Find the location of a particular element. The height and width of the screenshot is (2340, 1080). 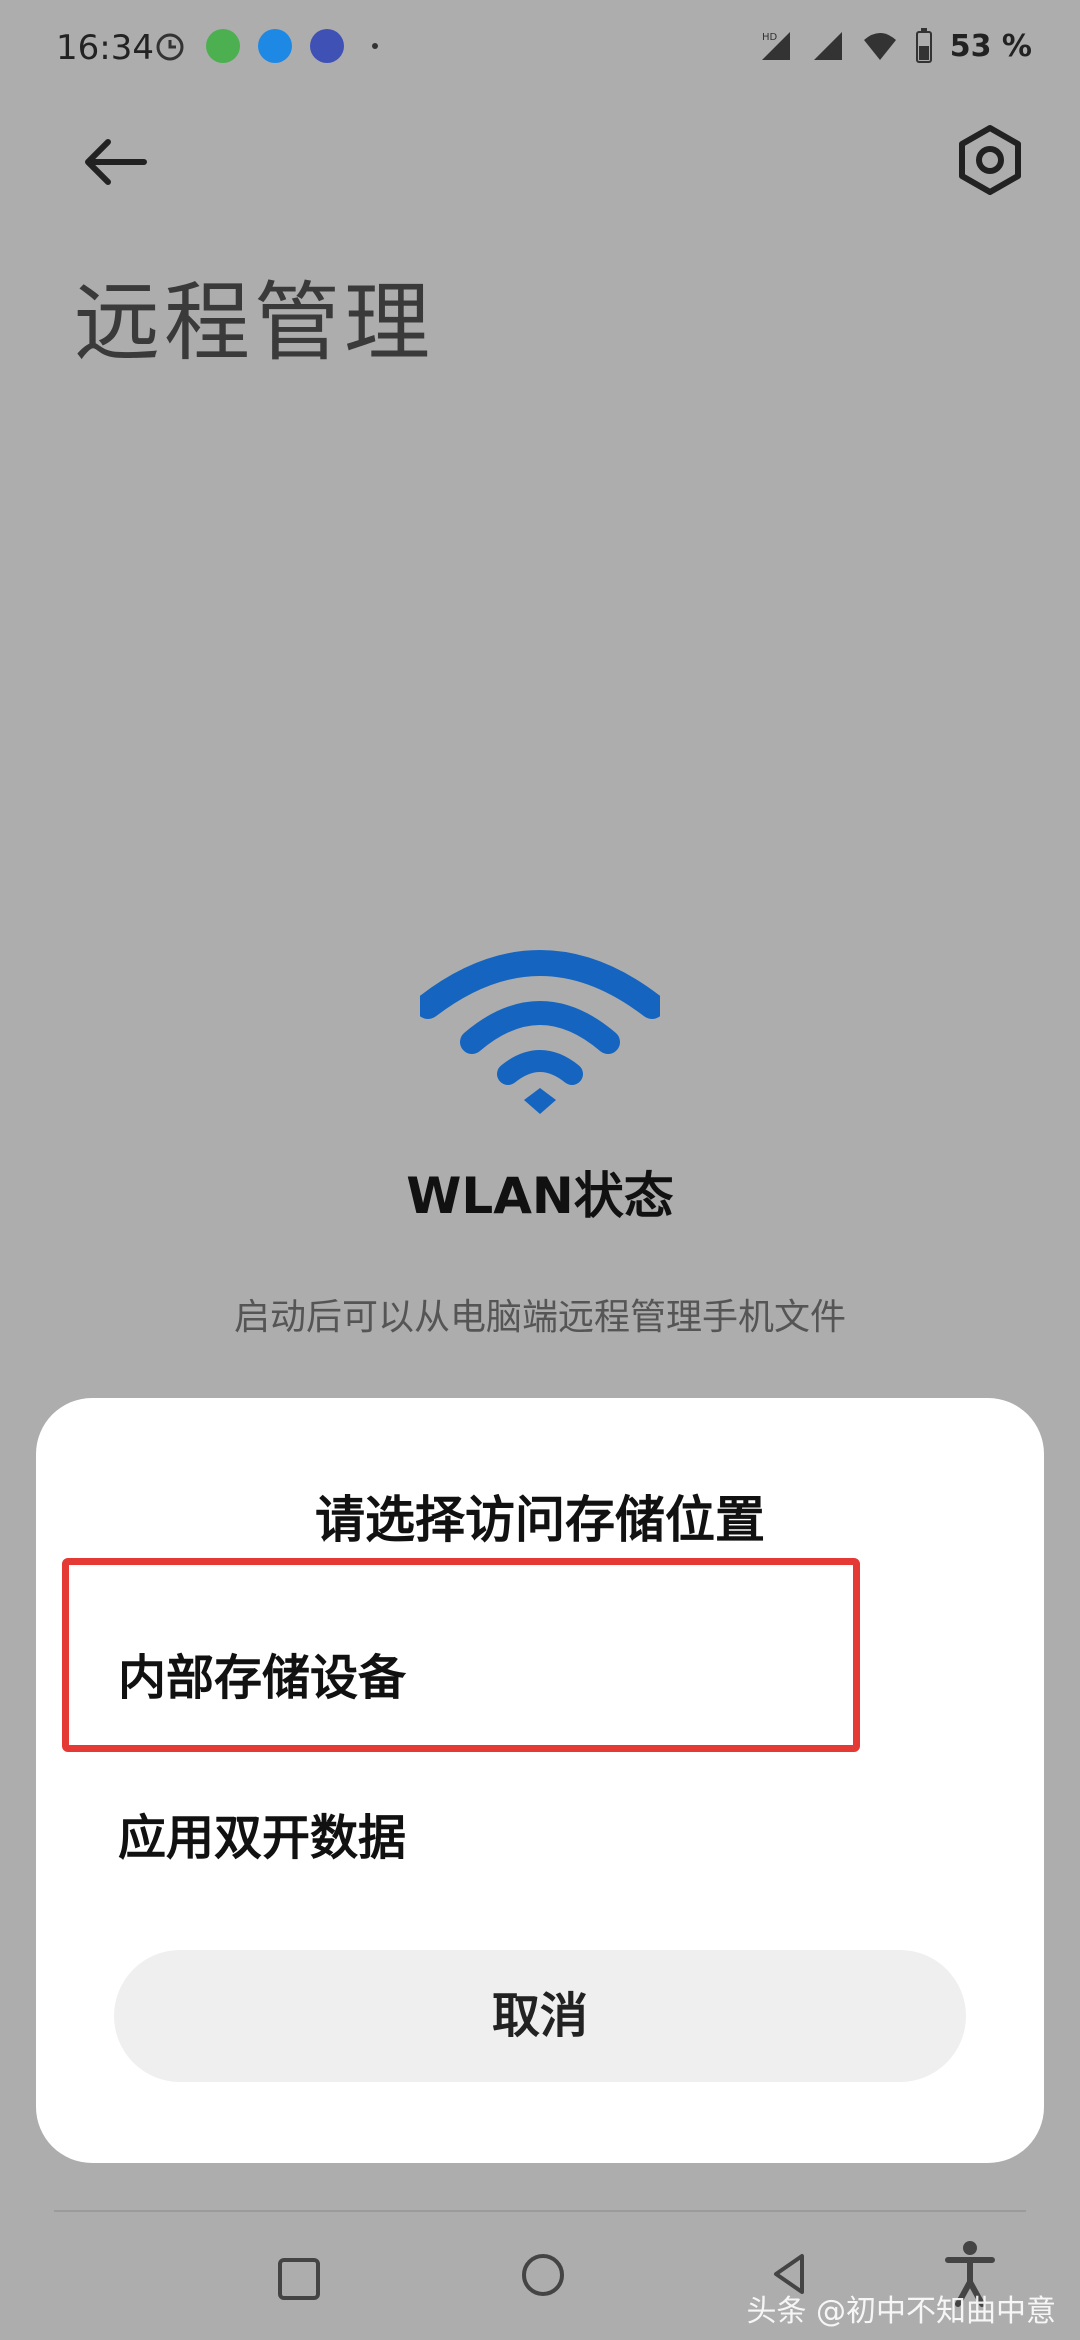

nav-divider is located at coordinates (540, 2211).